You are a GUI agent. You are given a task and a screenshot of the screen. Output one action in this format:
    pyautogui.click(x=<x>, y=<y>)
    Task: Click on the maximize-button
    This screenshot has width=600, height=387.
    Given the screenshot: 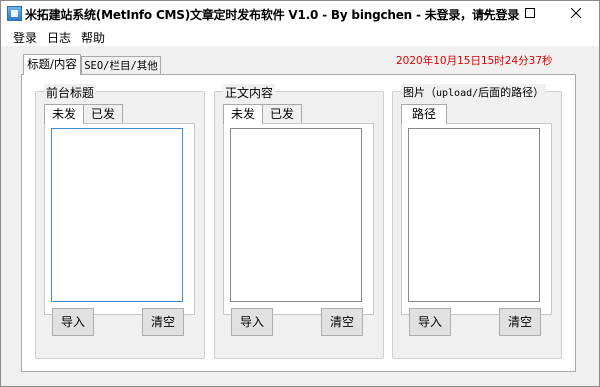 What is the action you would take?
    pyautogui.click(x=530, y=13)
    